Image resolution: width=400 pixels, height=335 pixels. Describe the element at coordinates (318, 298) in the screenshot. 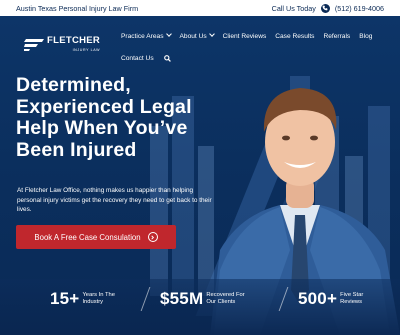

I see `stat-value: 500+` at that location.